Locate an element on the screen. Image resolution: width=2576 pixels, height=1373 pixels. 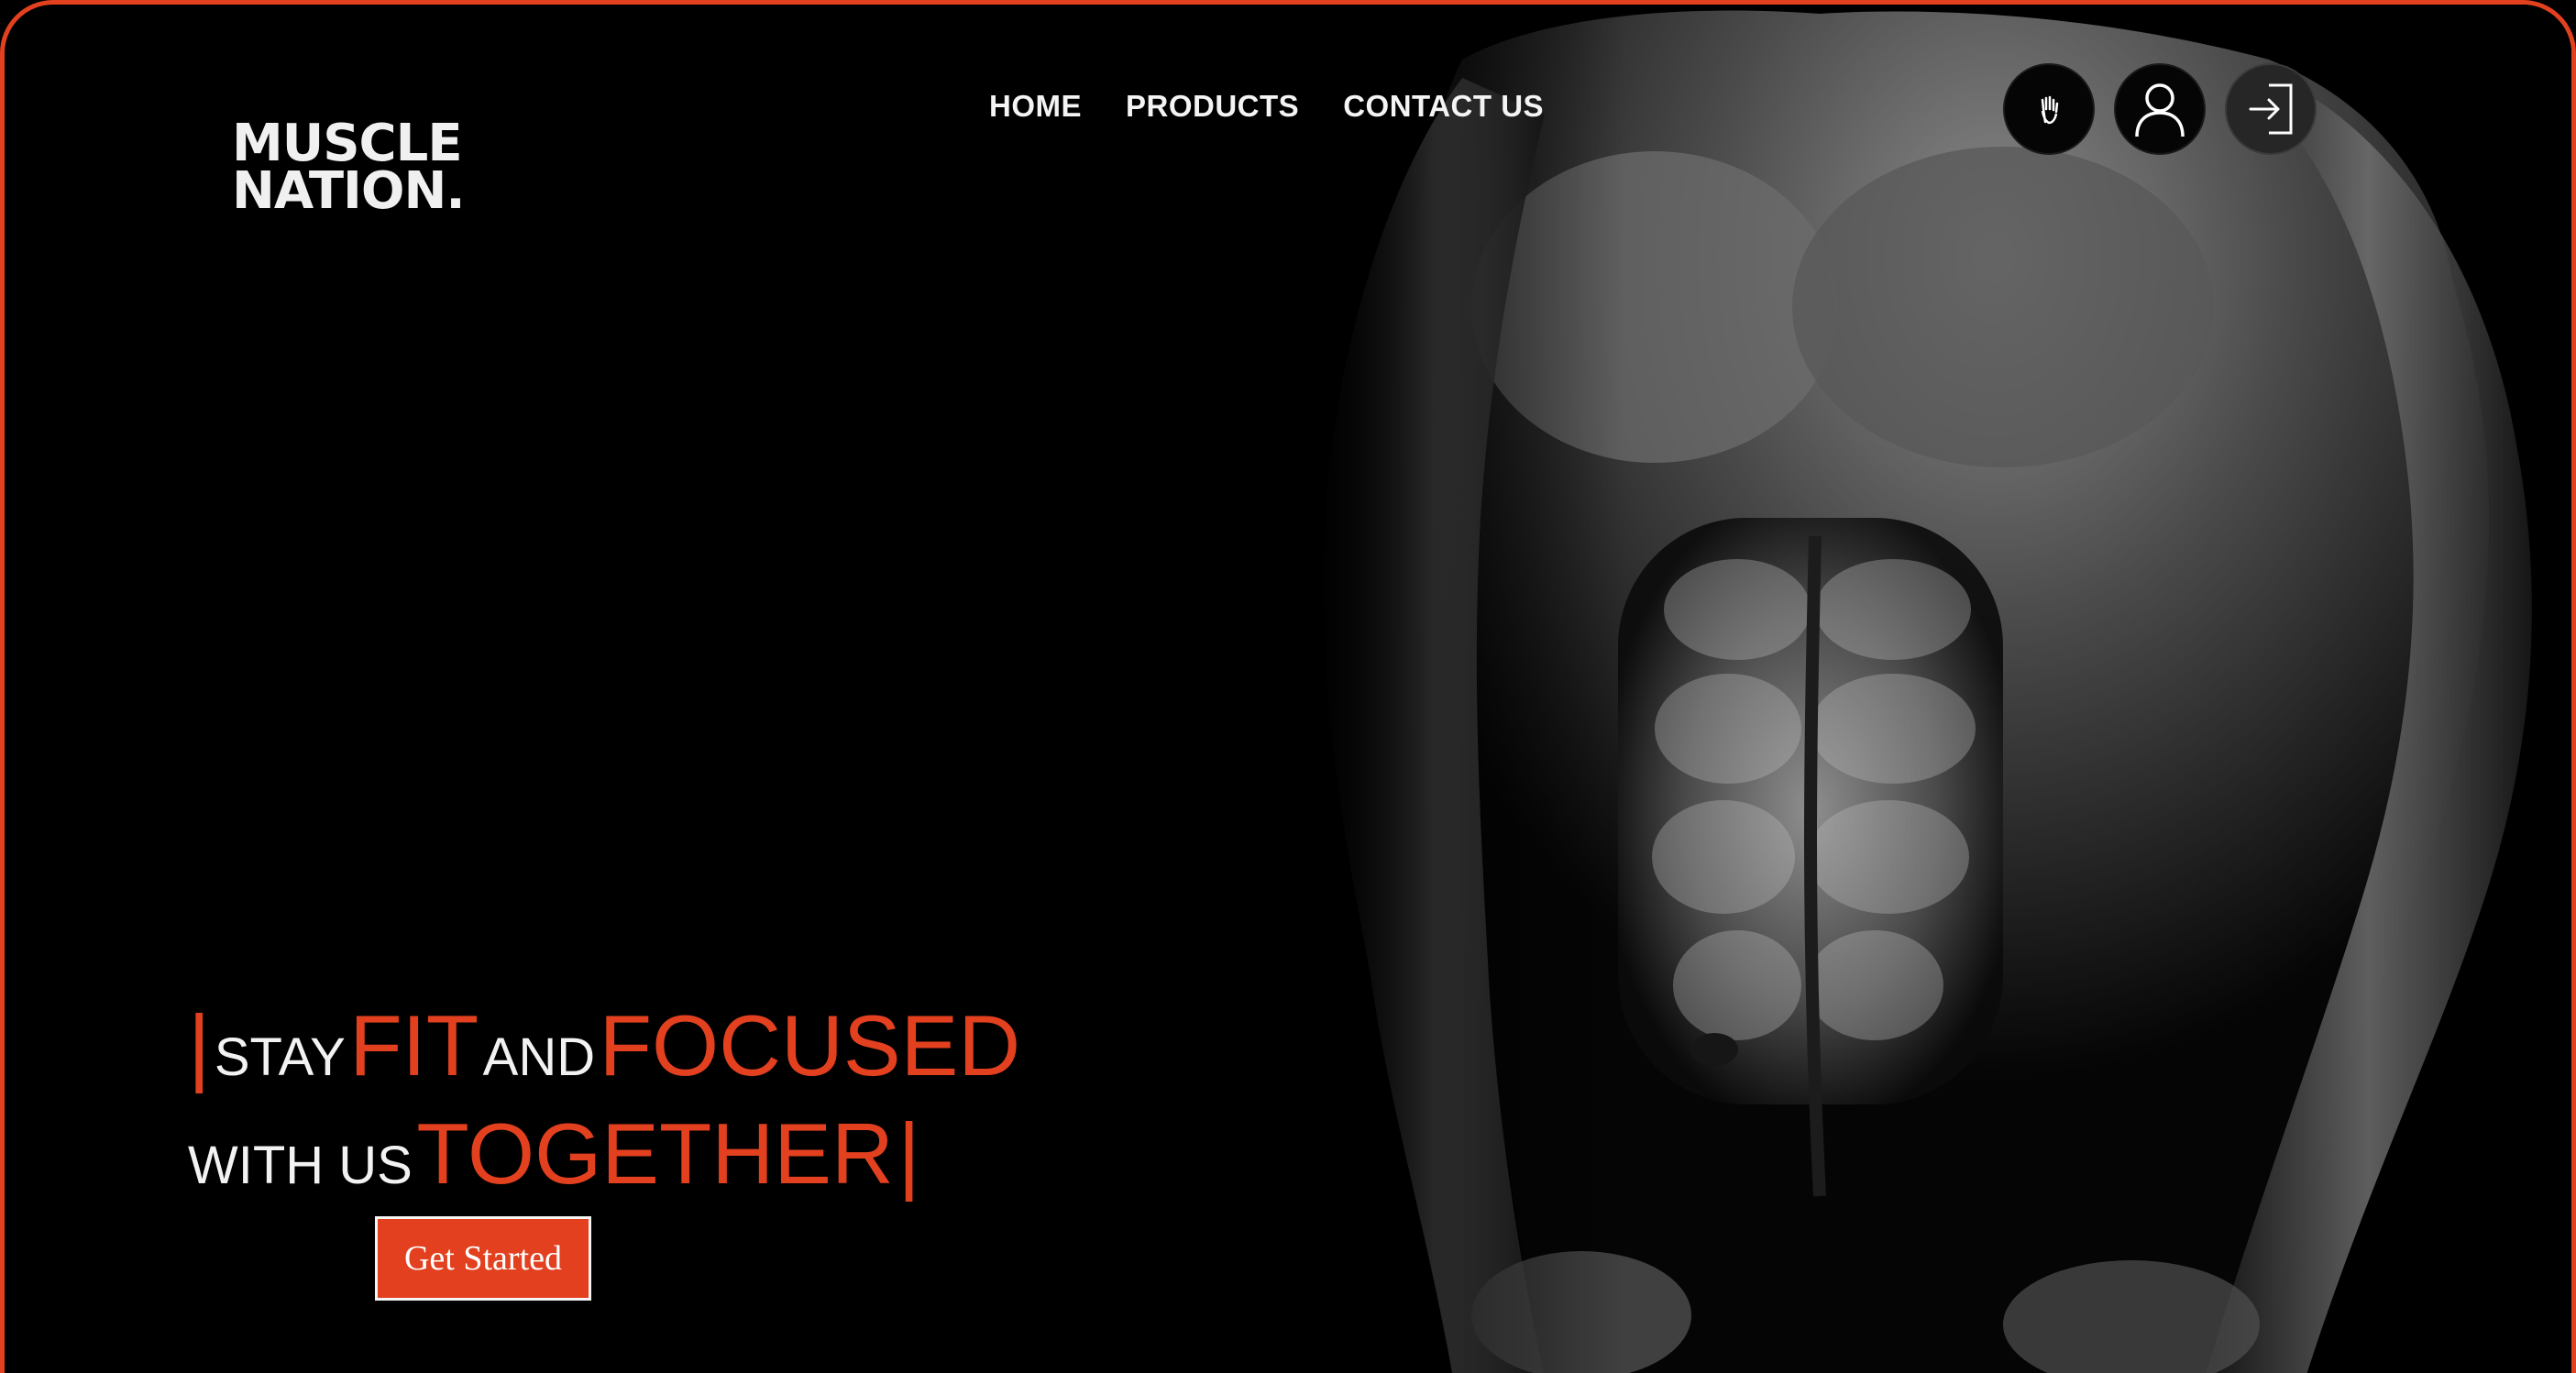
nav-products-link: PRODUCTS is located at coordinates (1212, 106).